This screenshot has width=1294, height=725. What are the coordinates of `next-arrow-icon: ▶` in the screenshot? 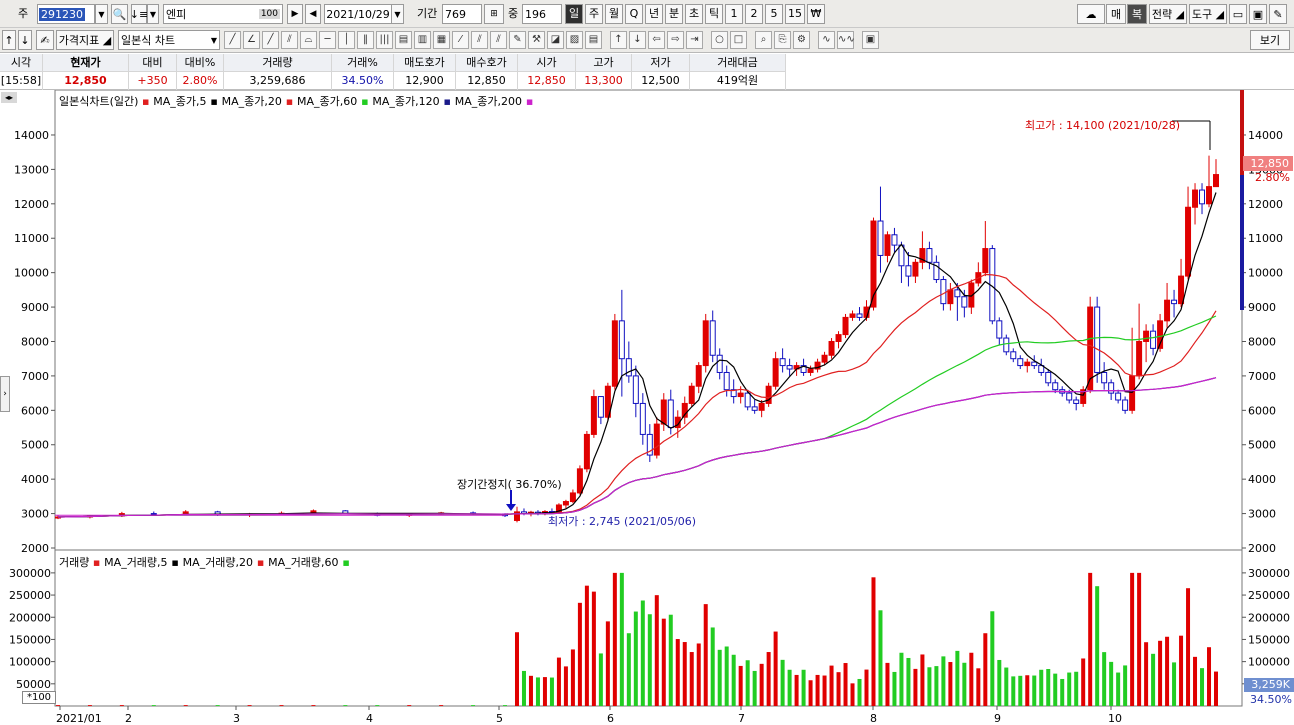 It's located at (295, 14).